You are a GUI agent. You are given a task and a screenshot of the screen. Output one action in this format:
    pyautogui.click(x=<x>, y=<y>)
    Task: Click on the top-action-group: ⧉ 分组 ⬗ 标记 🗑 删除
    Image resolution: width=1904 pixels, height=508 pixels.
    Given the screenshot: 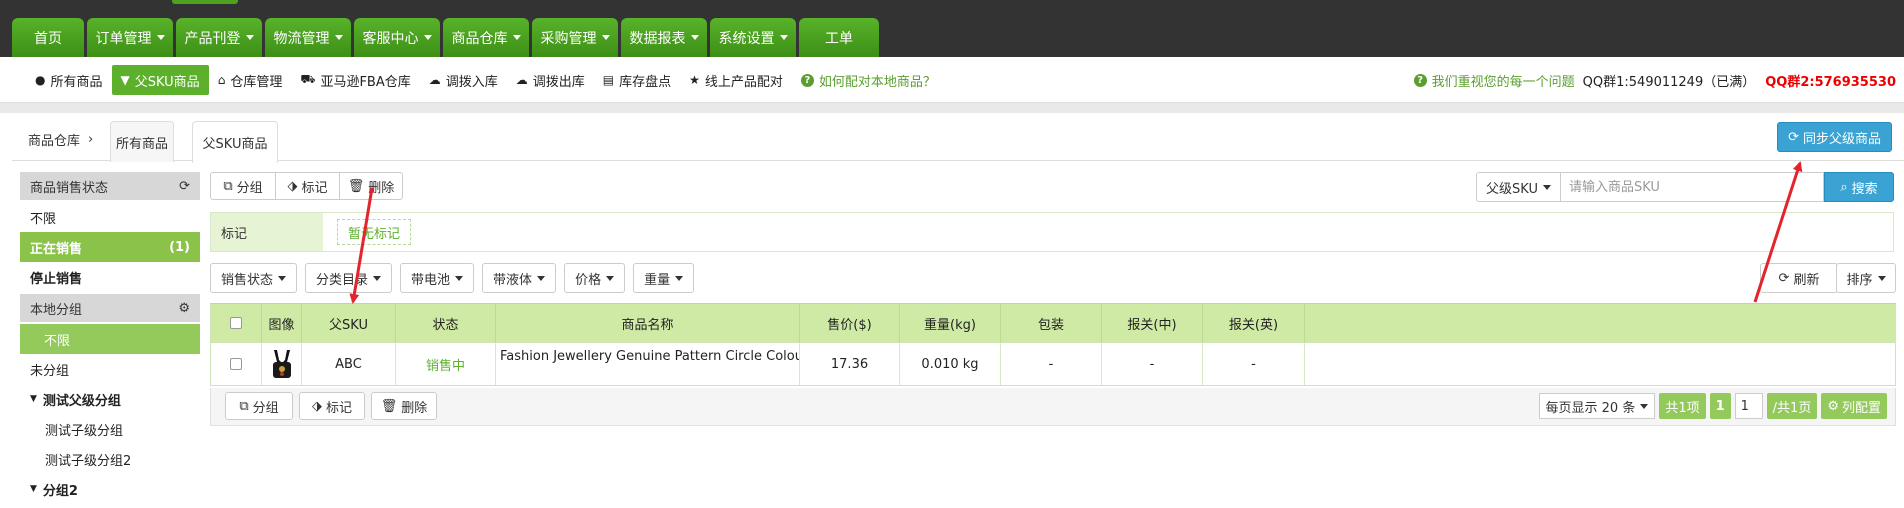 What is the action you would take?
    pyautogui.click(x=306, y=186)
    